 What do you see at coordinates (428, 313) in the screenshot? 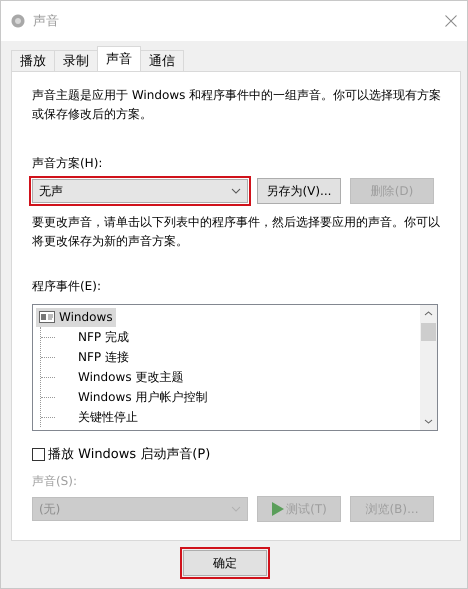
I see `chevron-up-icon` at bounding box center [428, 313].